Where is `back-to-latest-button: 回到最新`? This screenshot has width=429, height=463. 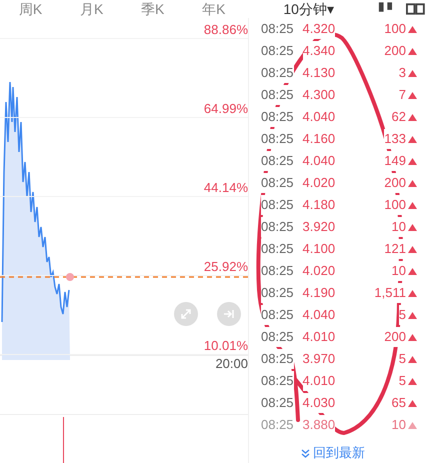
back-to-latest-button: 回到最新 is located at coordinates (333, 453).